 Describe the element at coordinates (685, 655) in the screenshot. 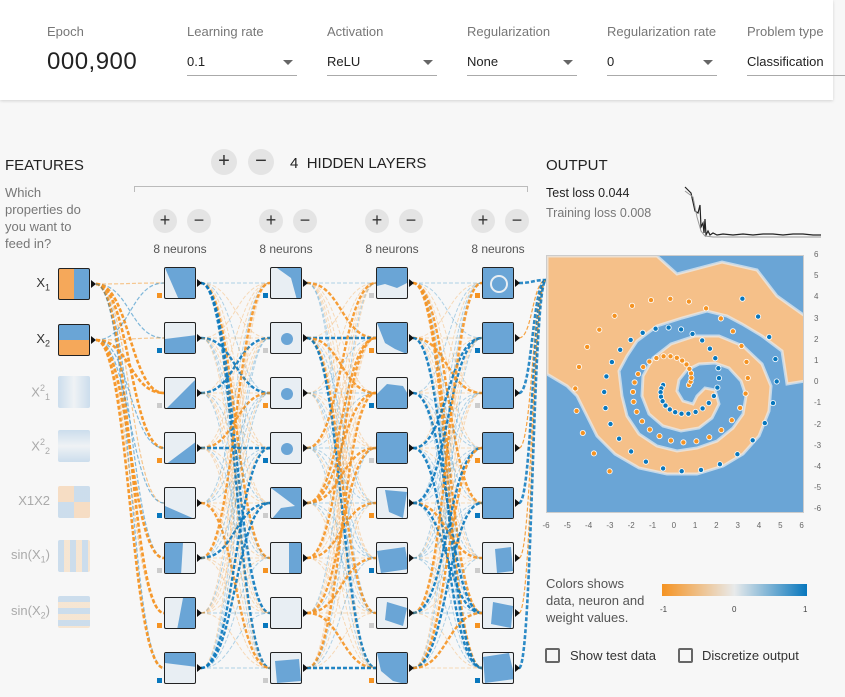

I see `discretize-output-checkbox` at that location.